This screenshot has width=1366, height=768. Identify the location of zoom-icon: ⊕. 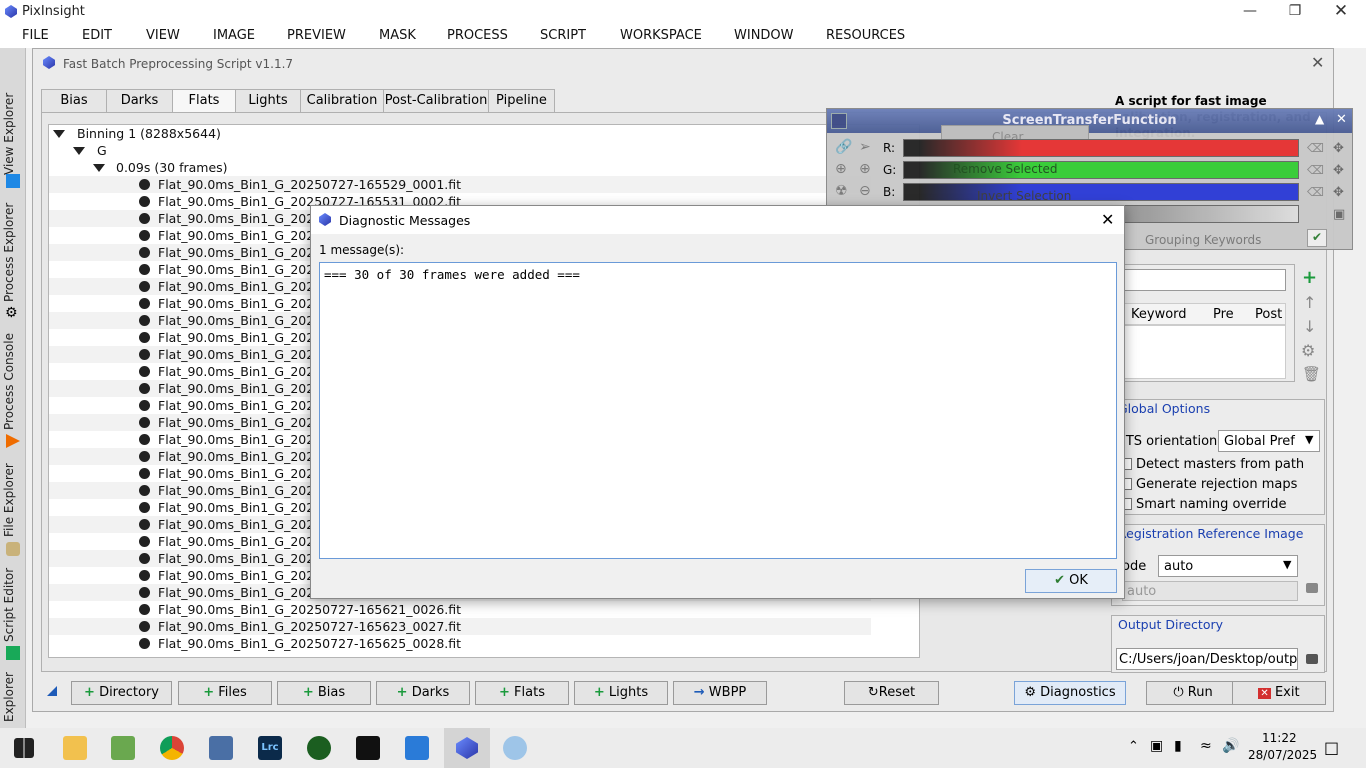
(841, 169).